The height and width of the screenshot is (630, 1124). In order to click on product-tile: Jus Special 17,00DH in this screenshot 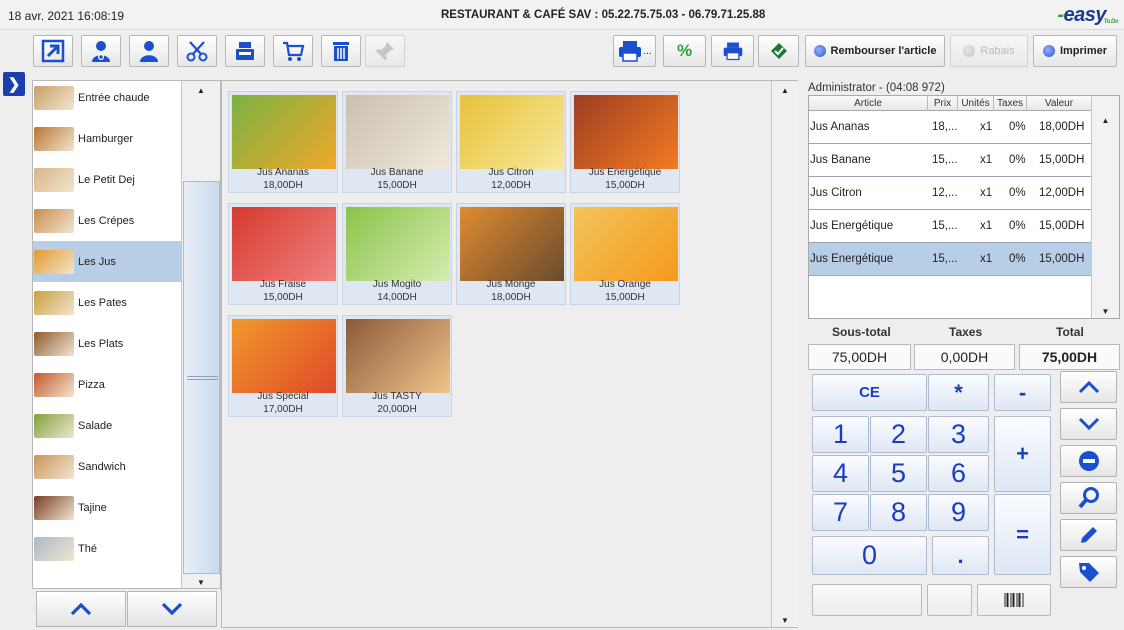, I will do `click(283, 366)`.